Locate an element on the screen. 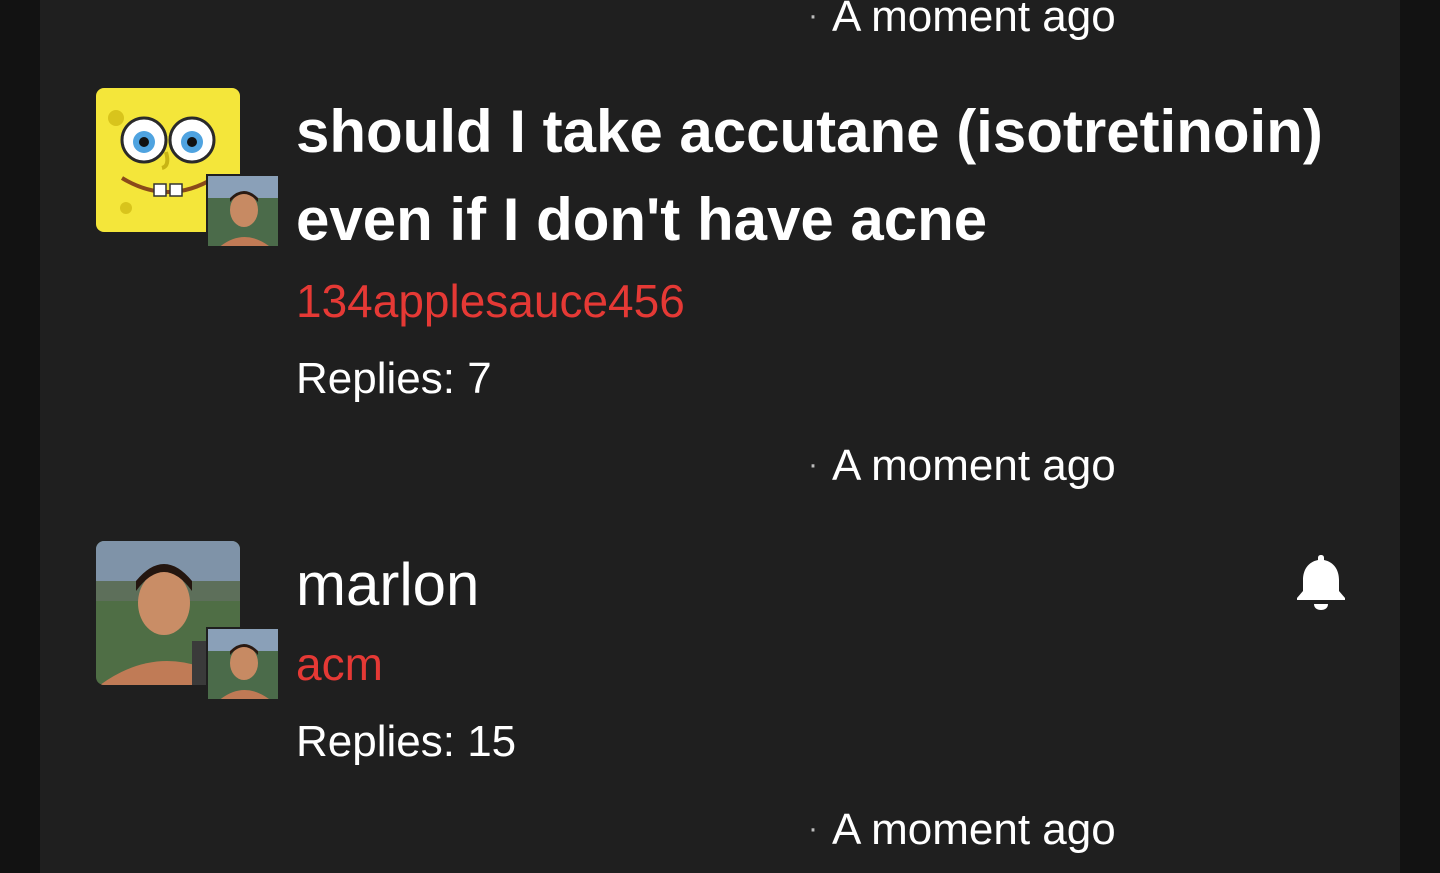 Image resolution: width=1440 pixels, height=873 pixels. reply-count: Replies: 7 is located at coordinates (394, 378).